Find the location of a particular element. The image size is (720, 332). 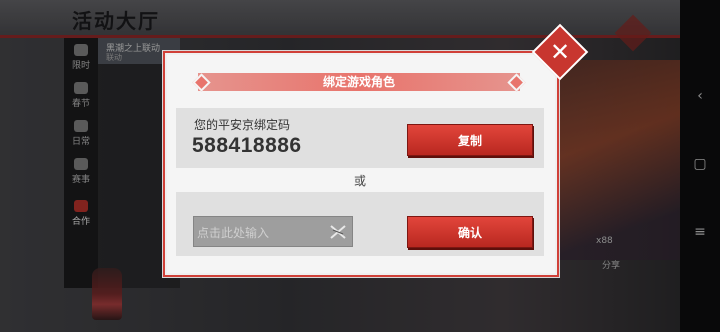

dialog-title: 绑定游戏角色 is located at coordinates (358, 82).